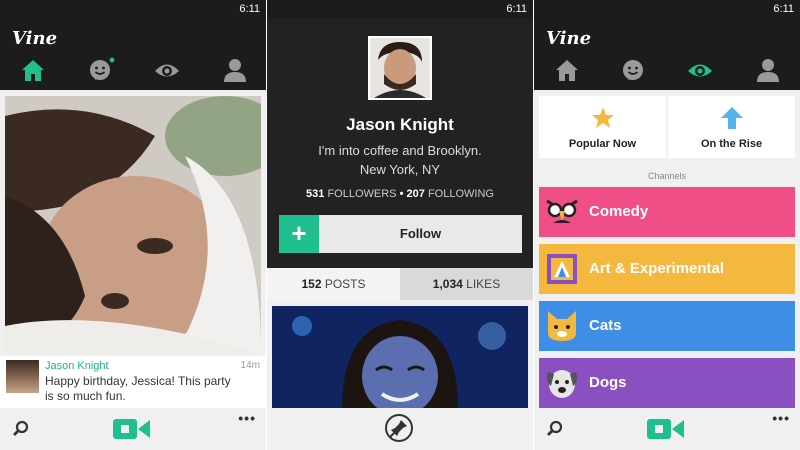  I want to click on explore-tiles: Popular Now On the Rise, so click(667, 127).